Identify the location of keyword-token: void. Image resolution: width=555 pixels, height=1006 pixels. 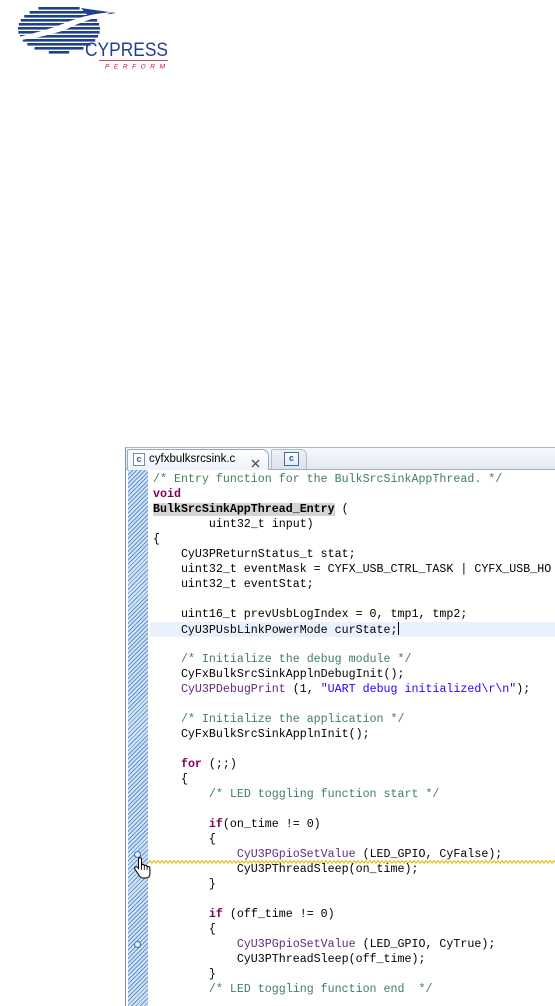
(167, 494).